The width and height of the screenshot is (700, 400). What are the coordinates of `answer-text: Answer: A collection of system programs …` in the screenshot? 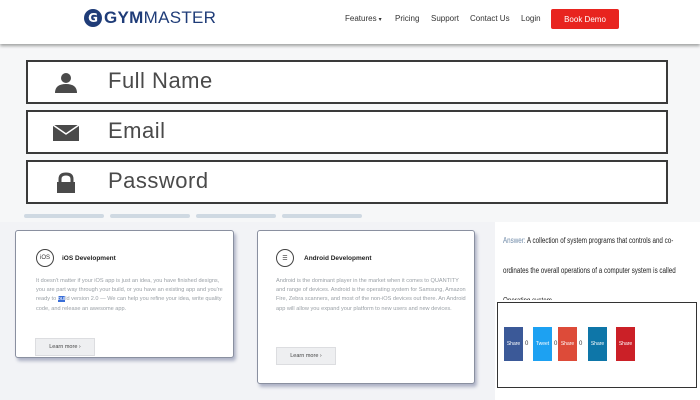 It's located at (589, 268).